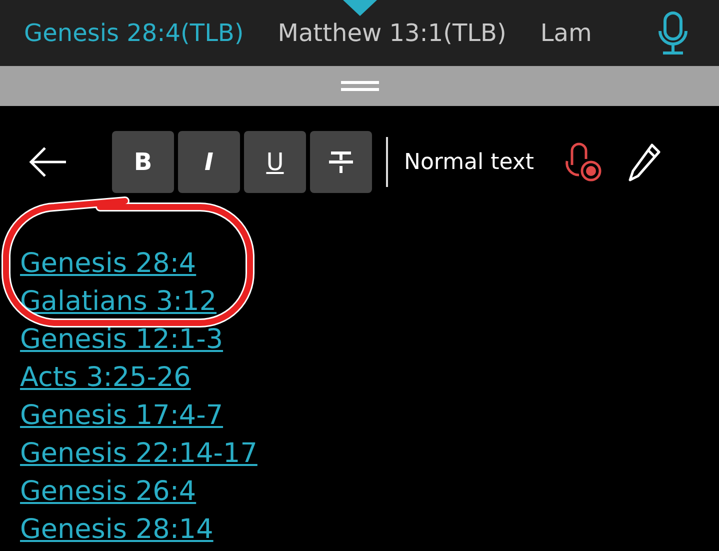 The height and width of the screenshot is (551, 719). I want to click on underline-button: U, so click(275, 162).